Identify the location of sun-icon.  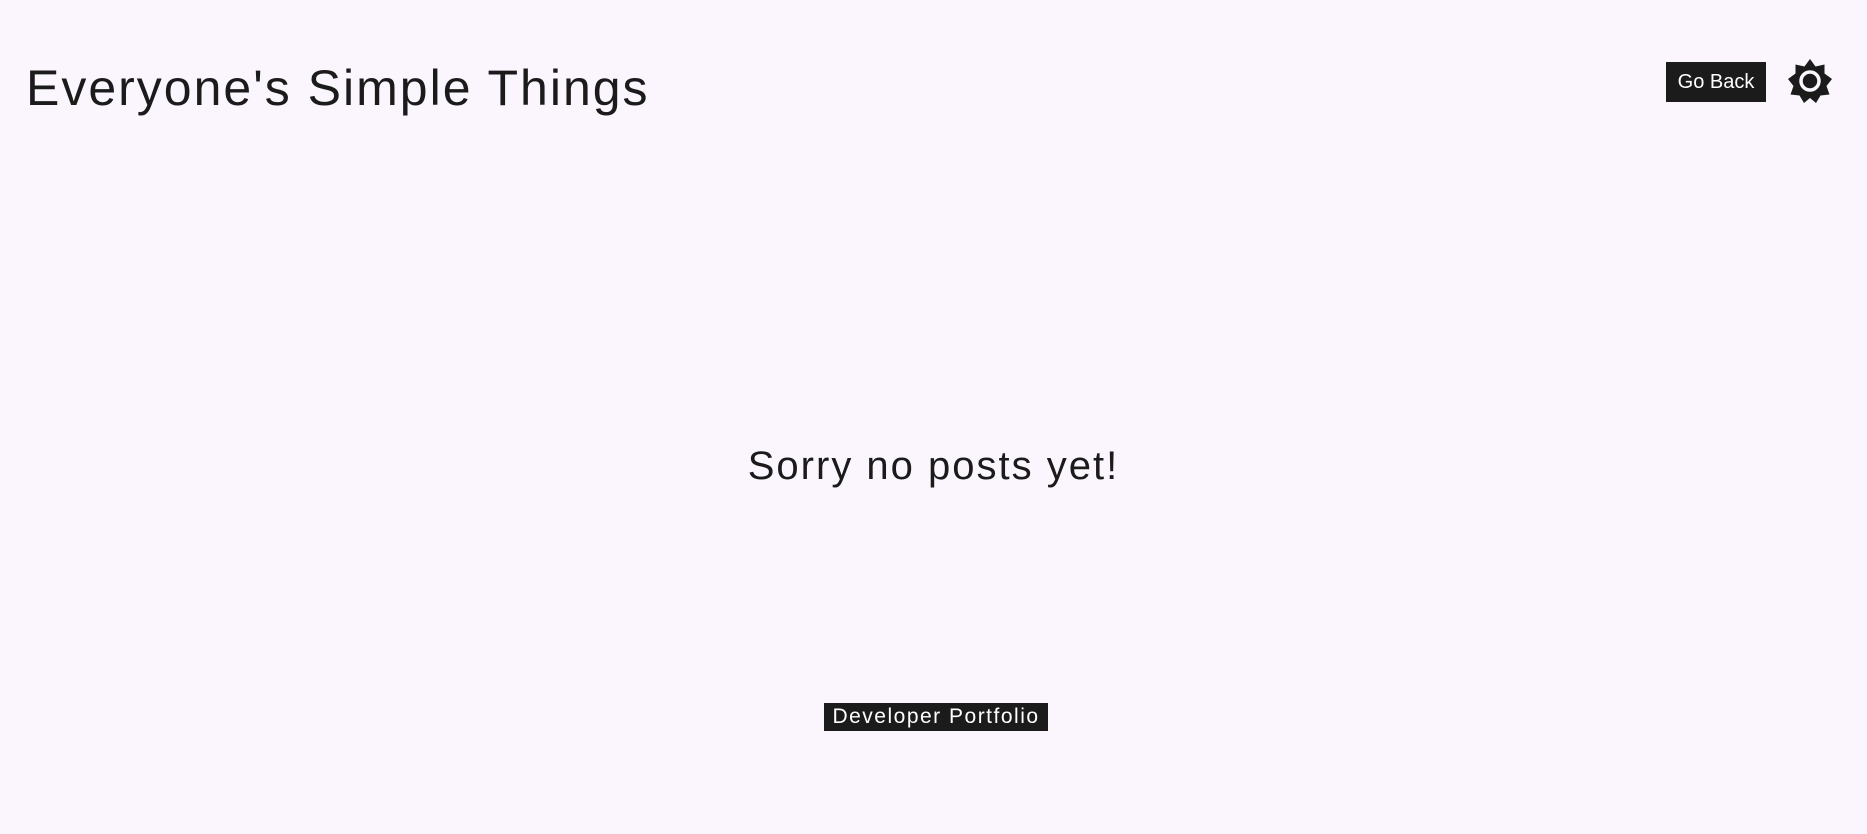
(1810, 81).